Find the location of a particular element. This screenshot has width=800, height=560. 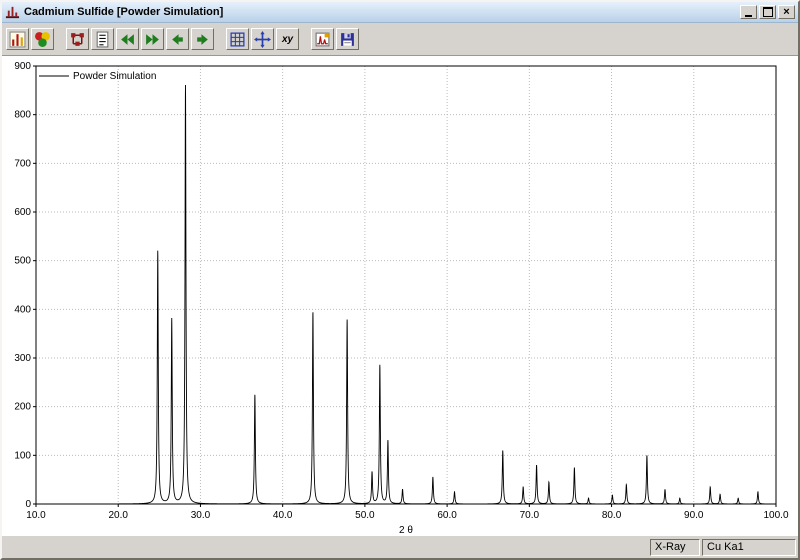

legend: Powder Simulation is located at coordinates (97, 76).